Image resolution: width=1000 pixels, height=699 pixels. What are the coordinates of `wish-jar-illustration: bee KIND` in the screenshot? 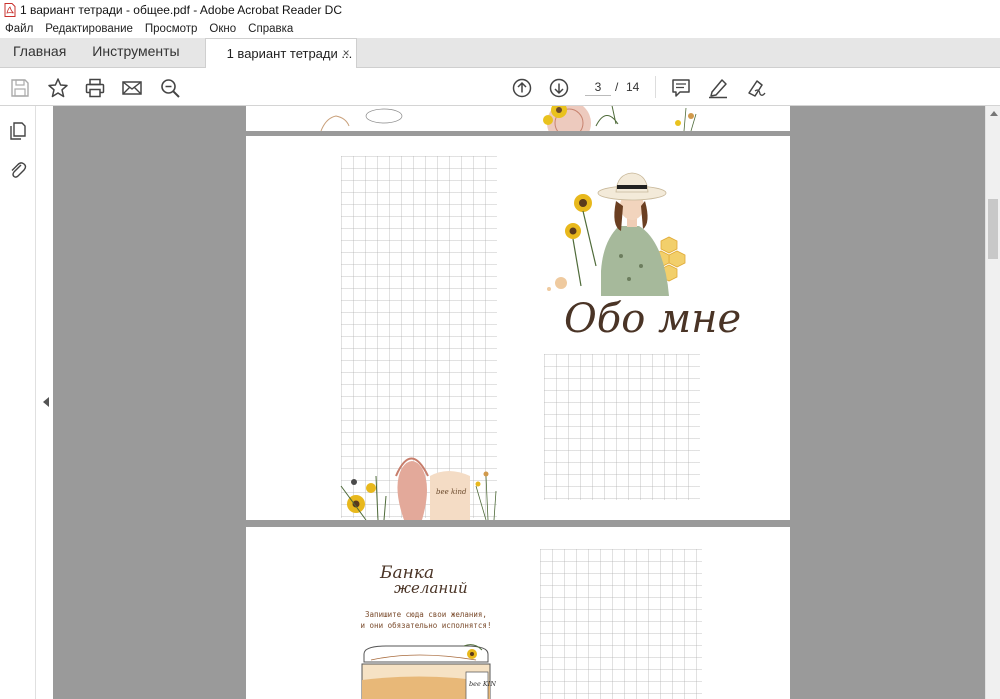 It's located at (428, 671).